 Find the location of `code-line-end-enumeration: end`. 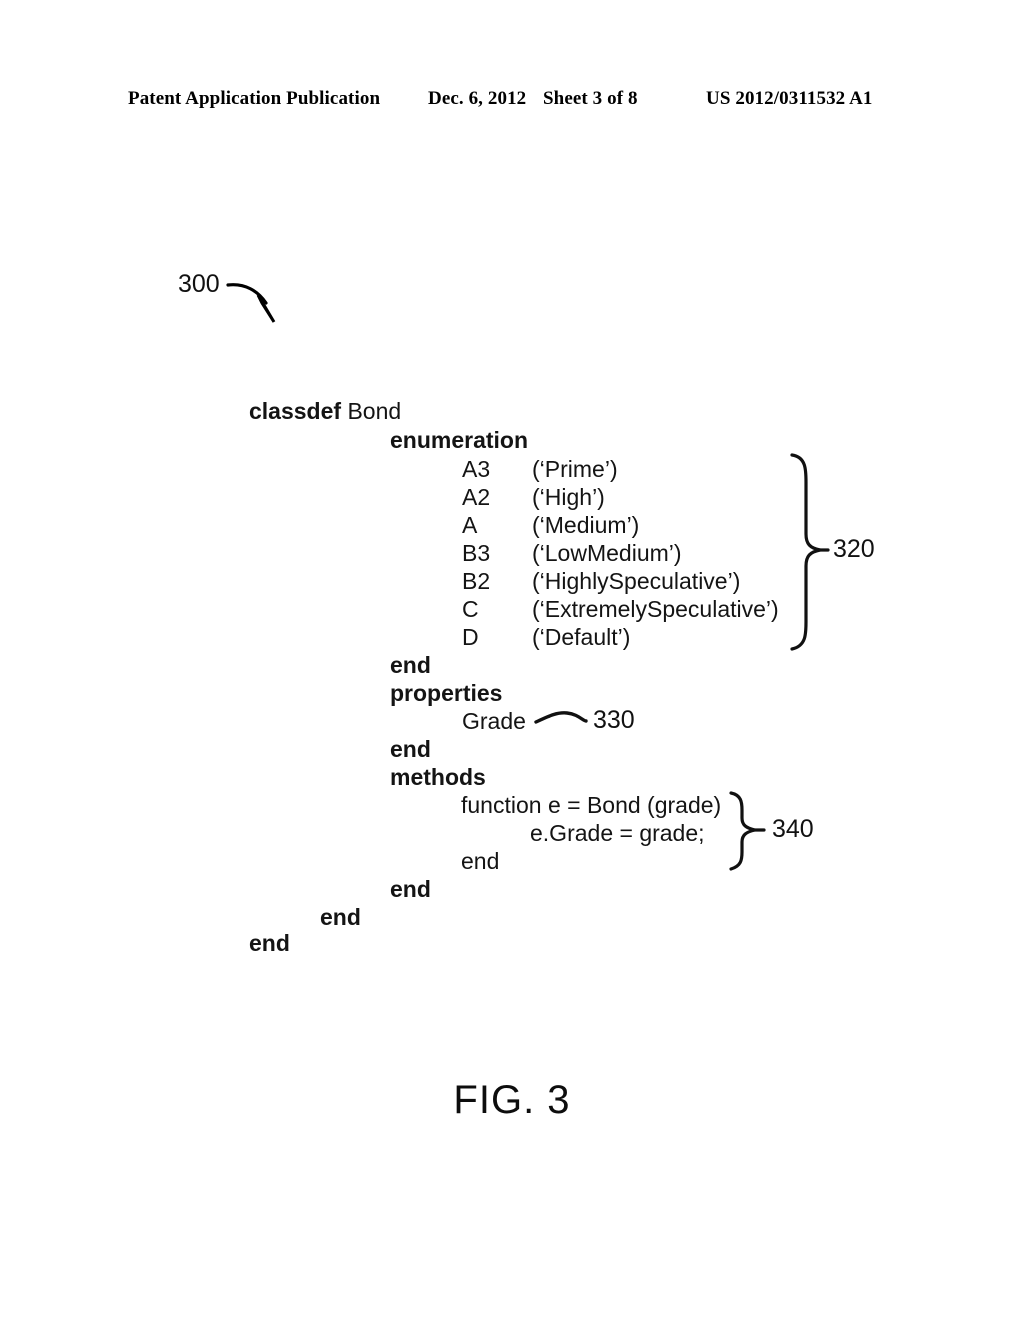

code-line-end-enumeration: end is located at coordinates (410, 665).